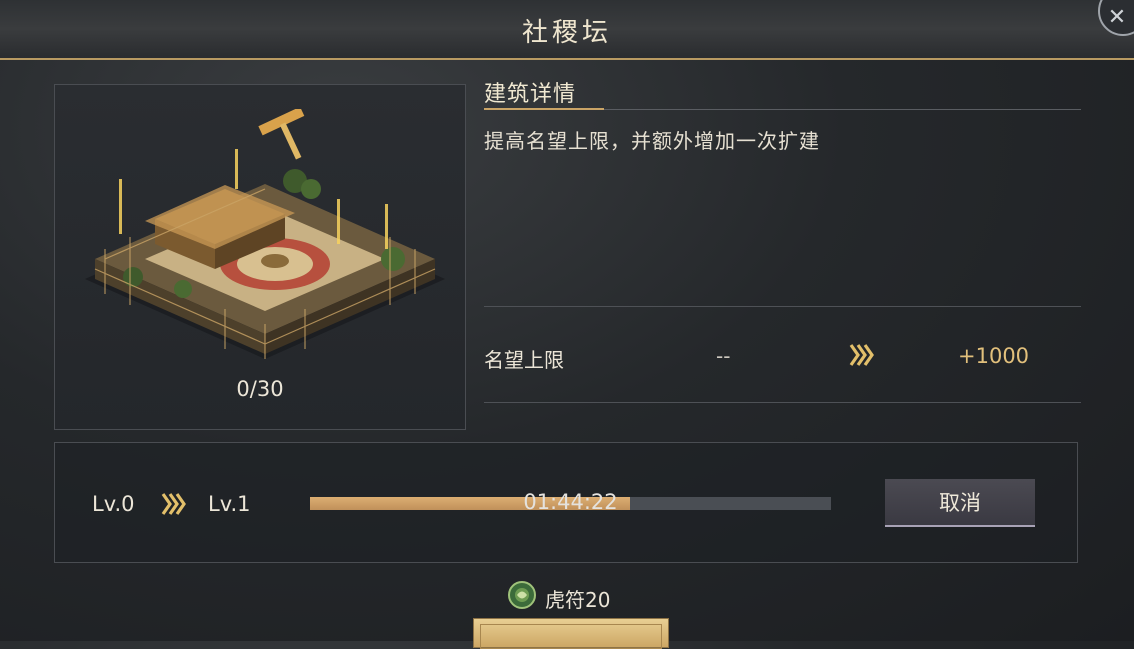  What do you see at coordinates (960, 503) in the screenshot?
I see `cancel-button: 取消` at bounding box center [960, 503].